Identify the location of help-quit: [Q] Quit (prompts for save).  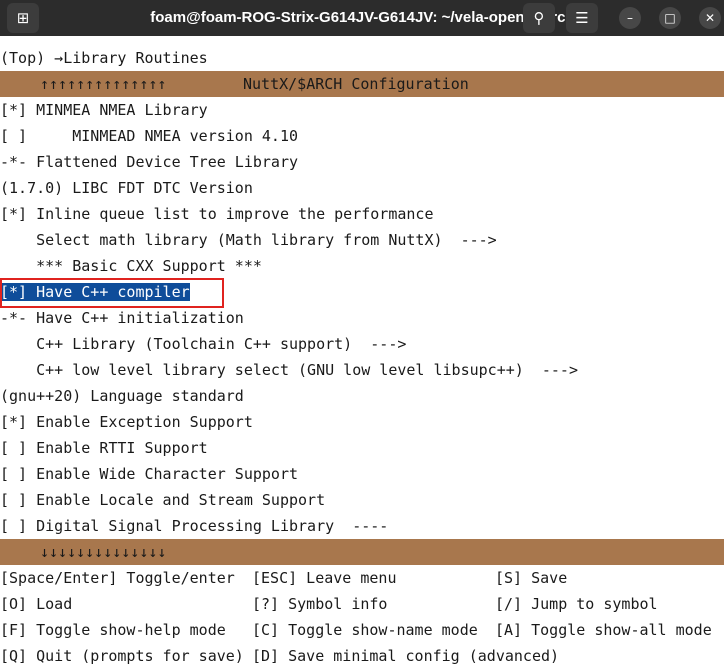
(122, 656).